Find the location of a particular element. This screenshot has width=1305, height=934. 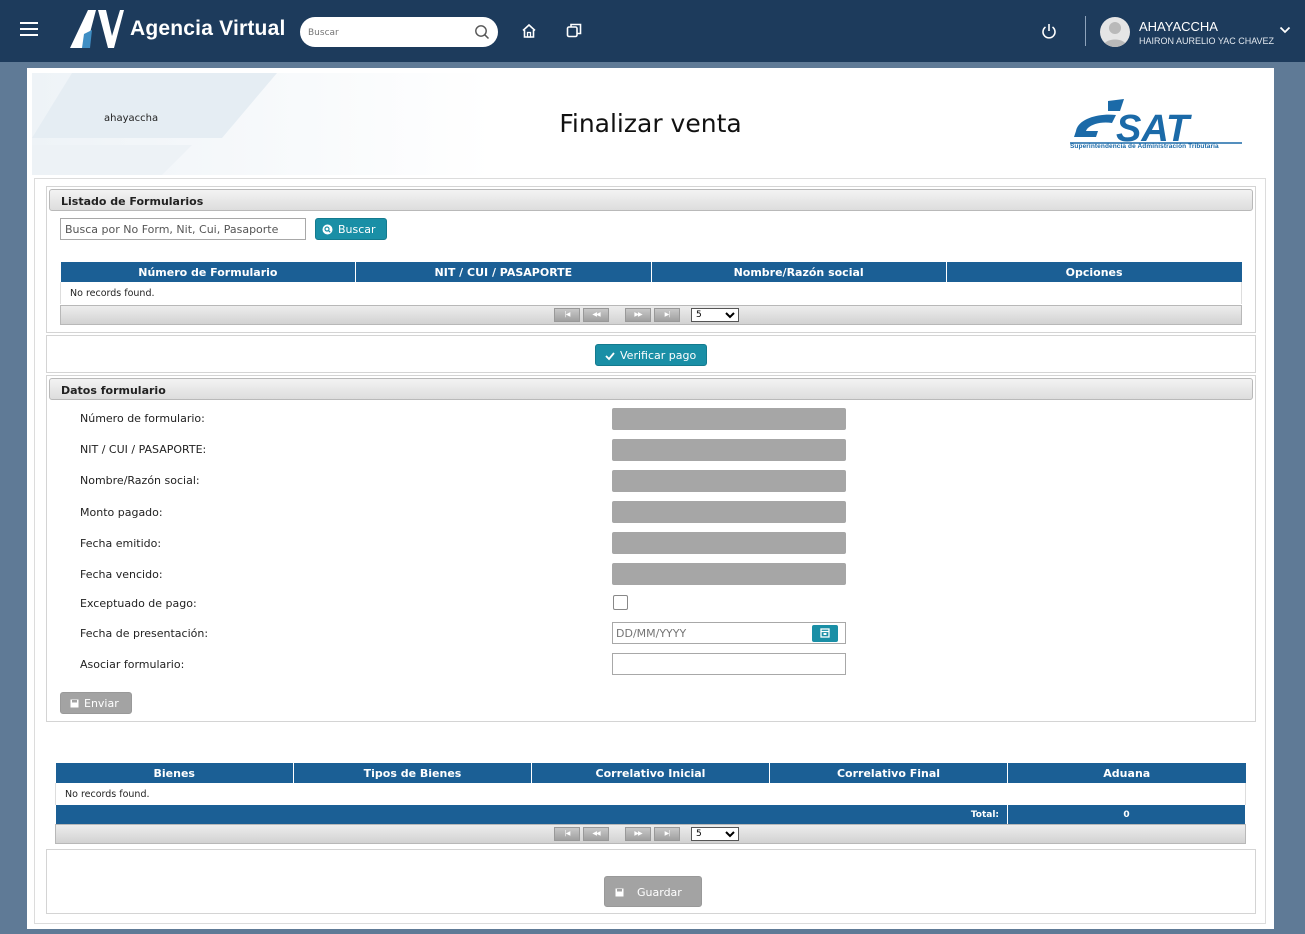

bienes-paginator: |◀ ◀◀ ▶▶ ▶| 5 is located at coordinates (650, 834).